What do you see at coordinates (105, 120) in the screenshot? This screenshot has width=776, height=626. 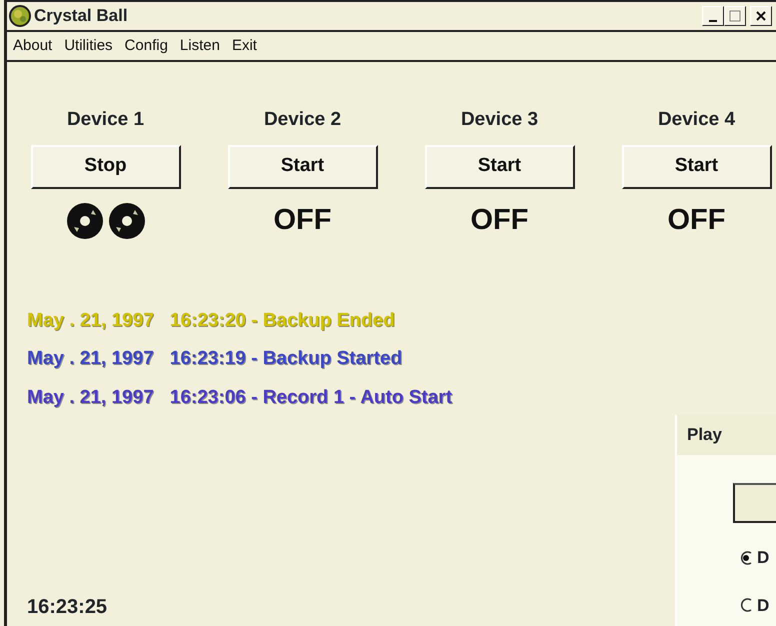 I see `device-label: Device 1` at bounding box center [105, 120].